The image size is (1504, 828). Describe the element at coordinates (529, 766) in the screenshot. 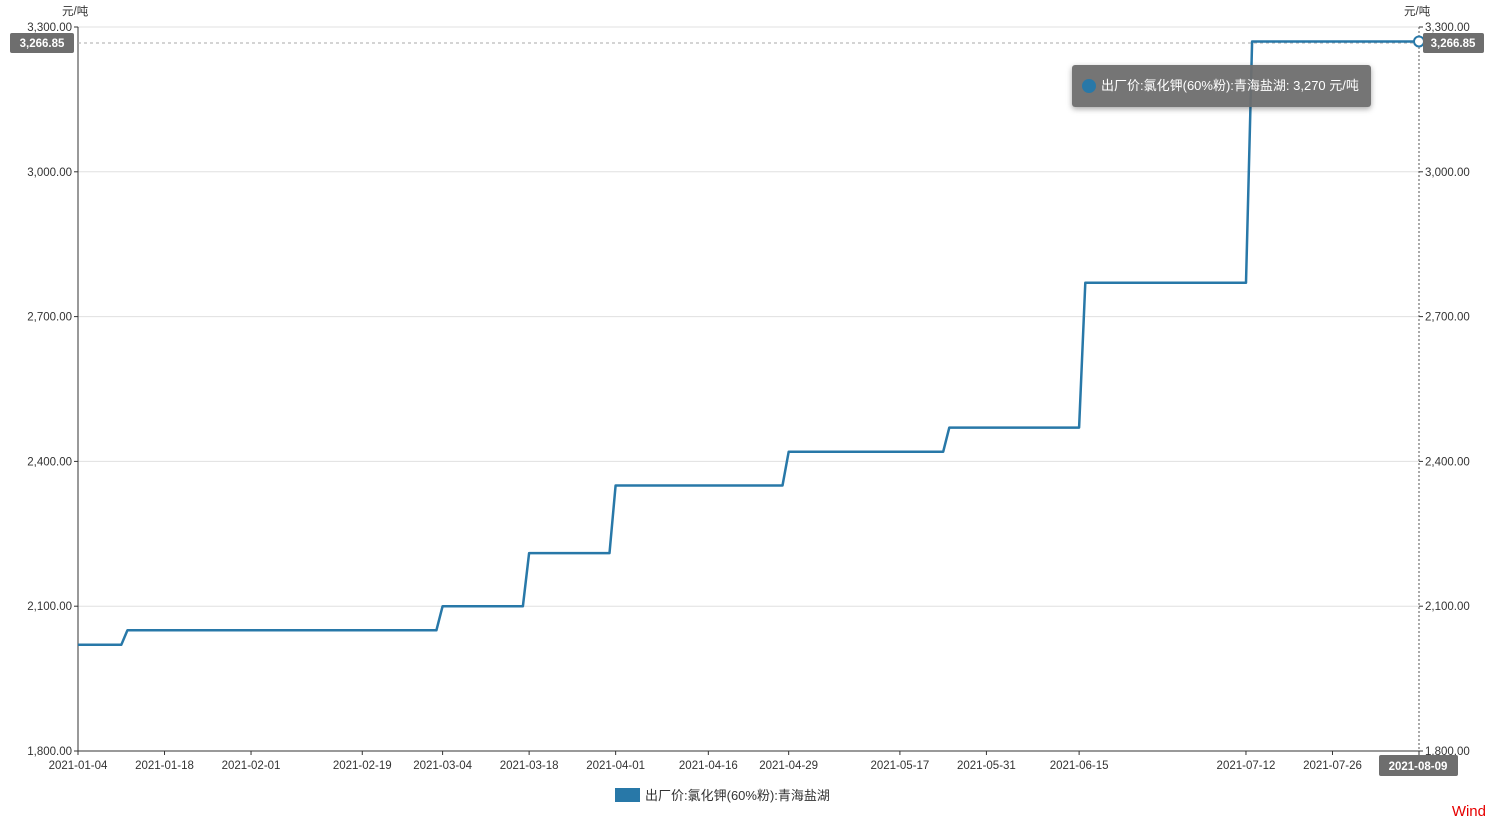

I see `x-tick-label: 2021-03-18` at that location.